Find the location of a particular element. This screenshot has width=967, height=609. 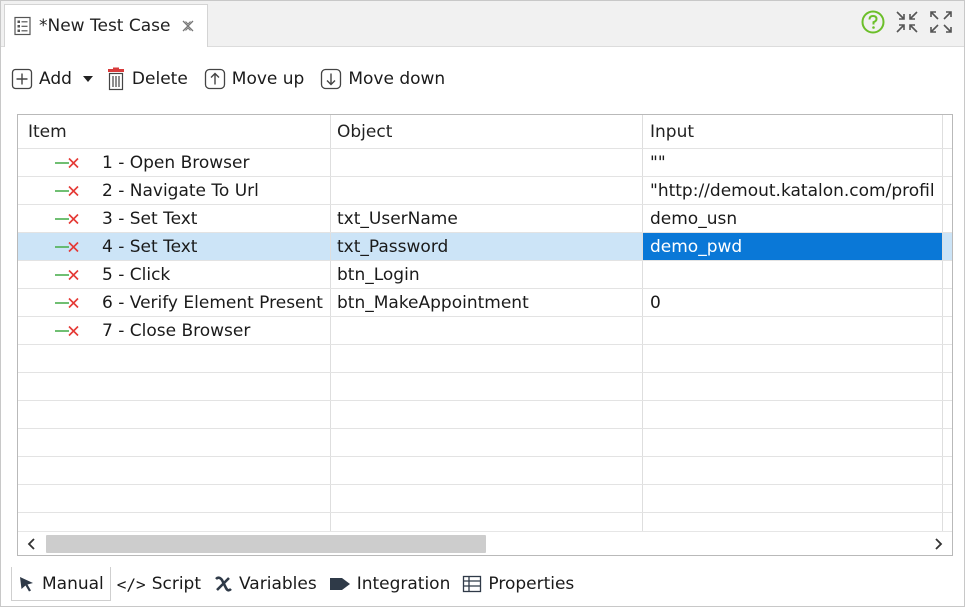

editor-window-controls is located at coordinates (907, 22).